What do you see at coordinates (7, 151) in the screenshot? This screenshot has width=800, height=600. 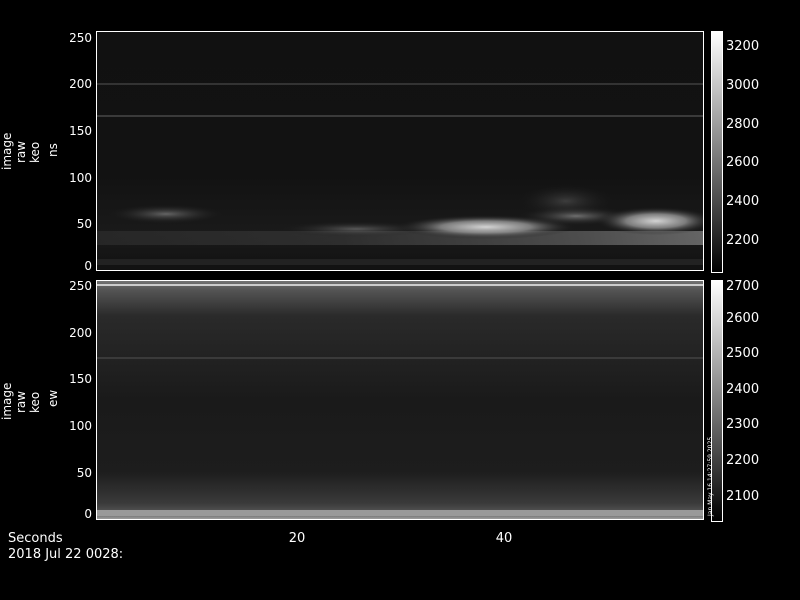 I see `top-ylabel-image: image` at bounding box center [7, 151].